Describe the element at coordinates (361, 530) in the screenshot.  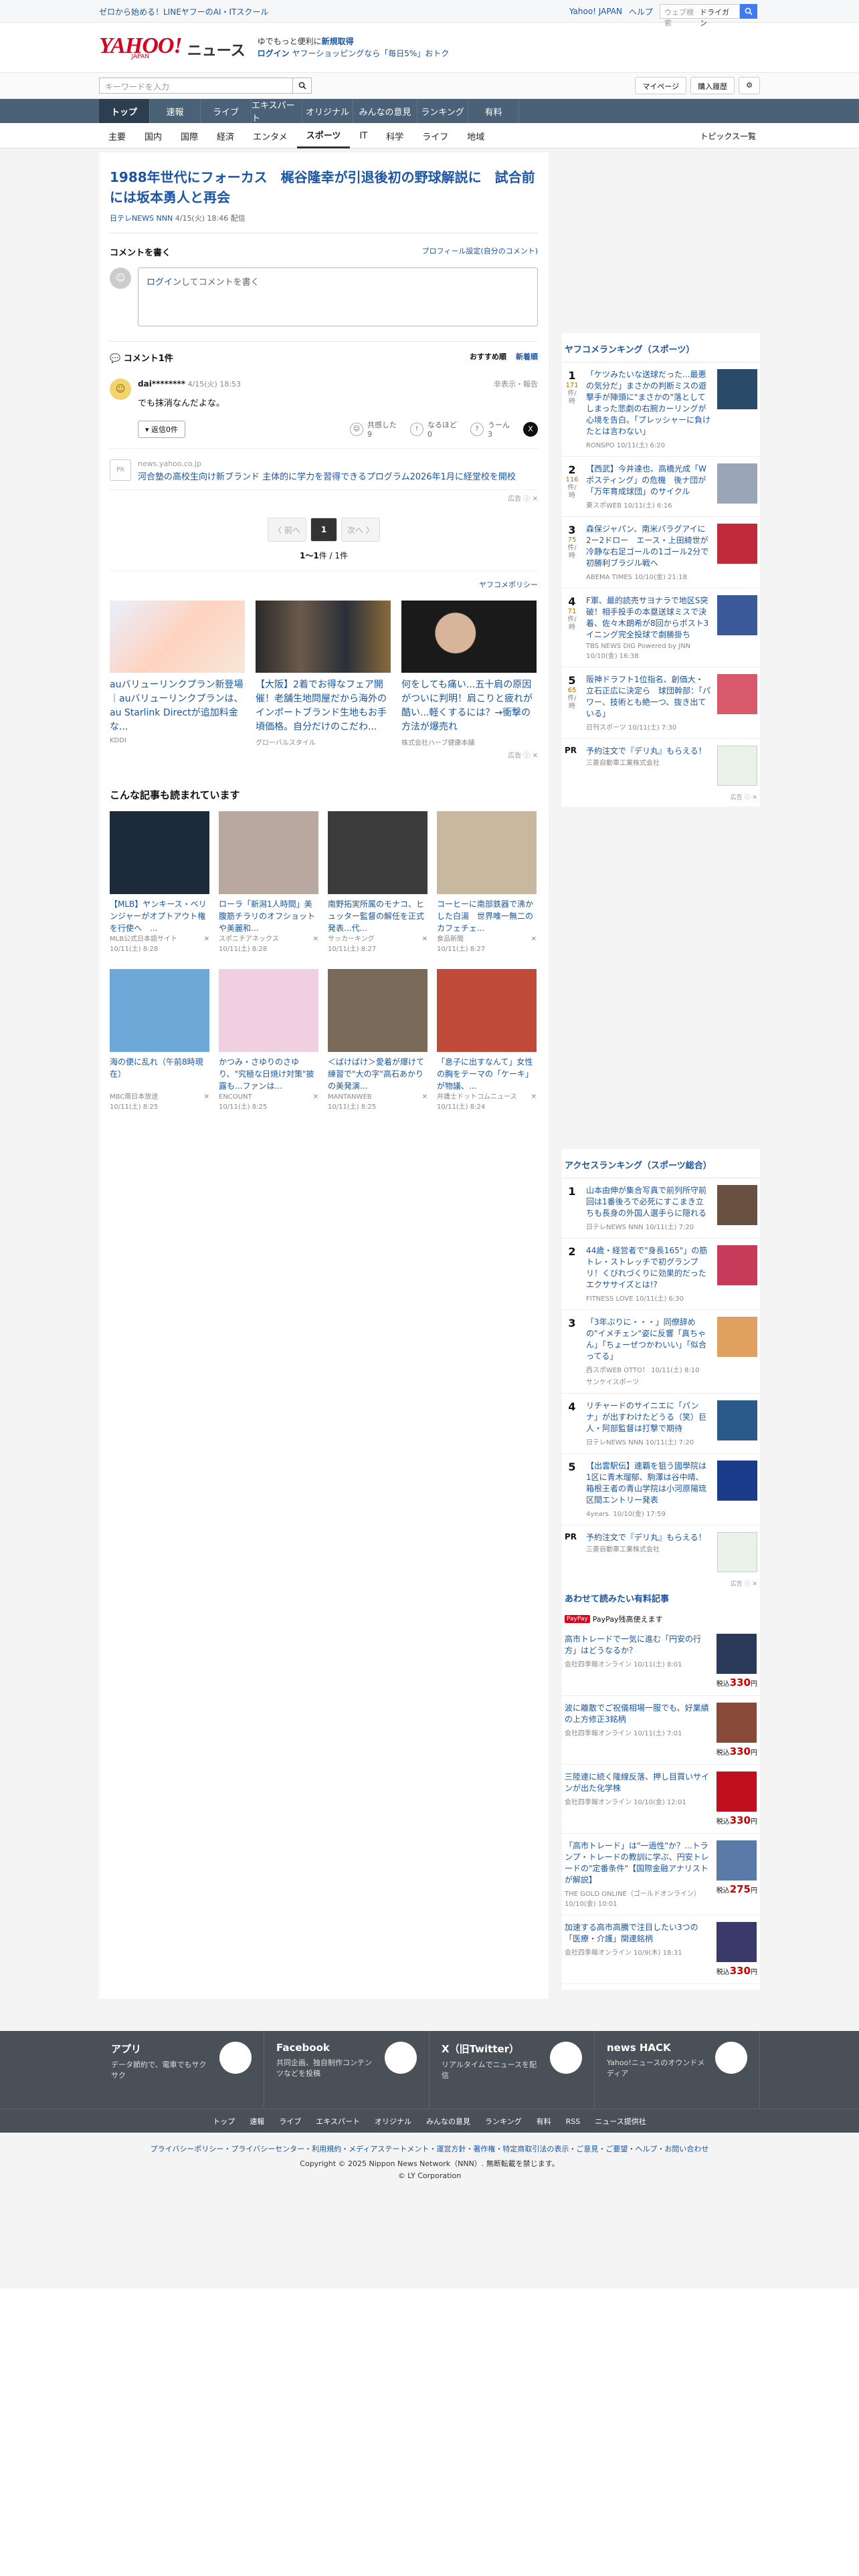
I see `next-page-button: 次へ 〉` at that location.